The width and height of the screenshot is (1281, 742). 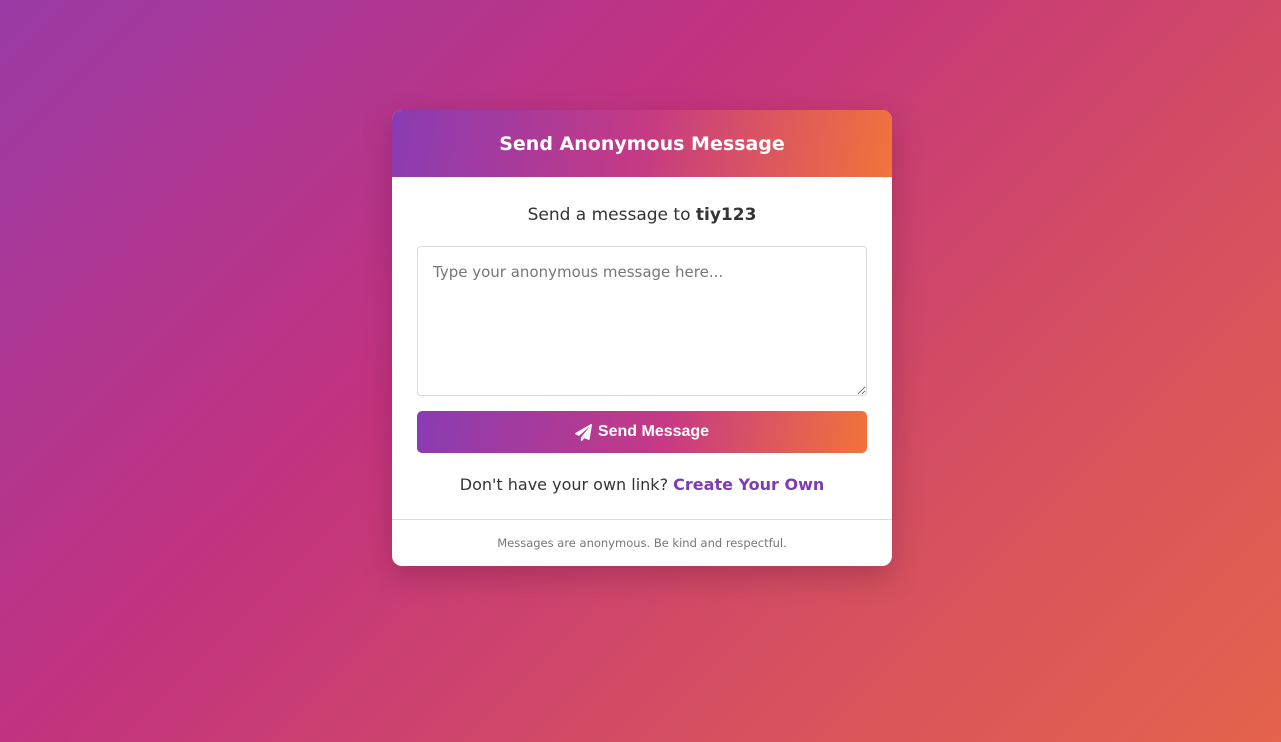 What do you see at coordinates (748, 484) in the screenshot?
I see `create-your-own-link: Create Your Own` at bounding box center [748, 484].